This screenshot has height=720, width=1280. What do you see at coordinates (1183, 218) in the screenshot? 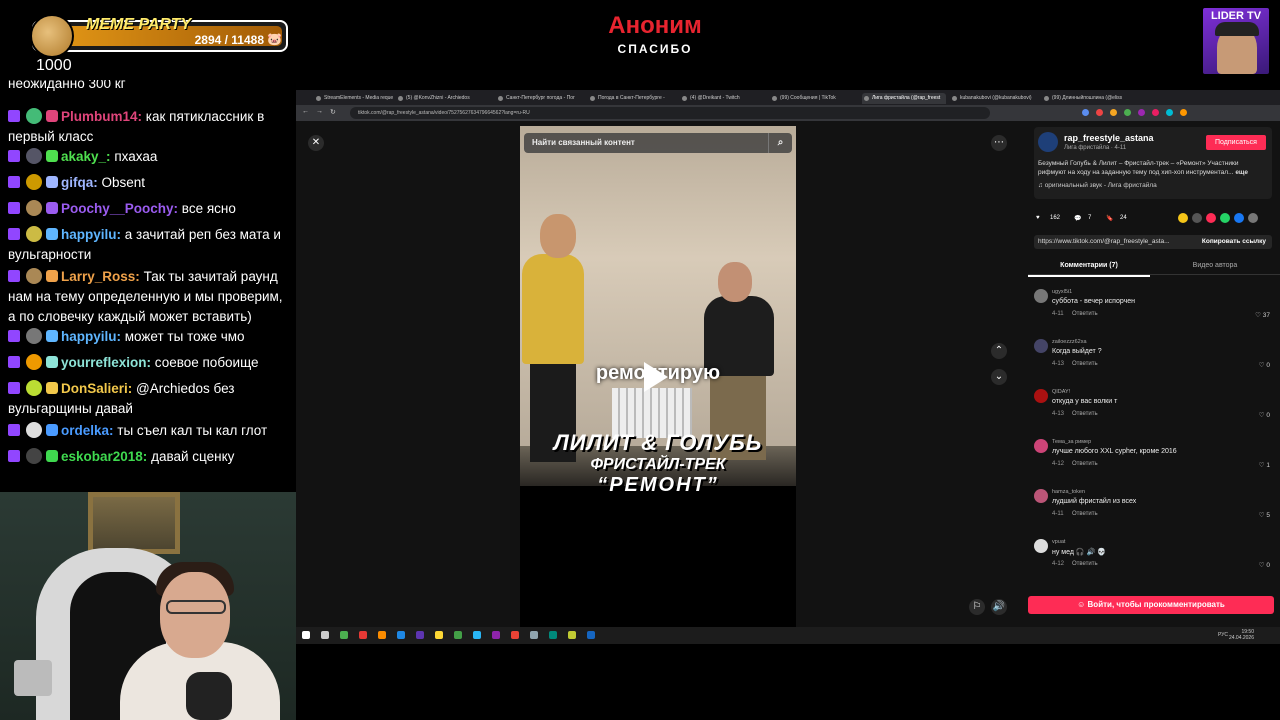
I see `share-icon` at bounding box center [1183, 218].